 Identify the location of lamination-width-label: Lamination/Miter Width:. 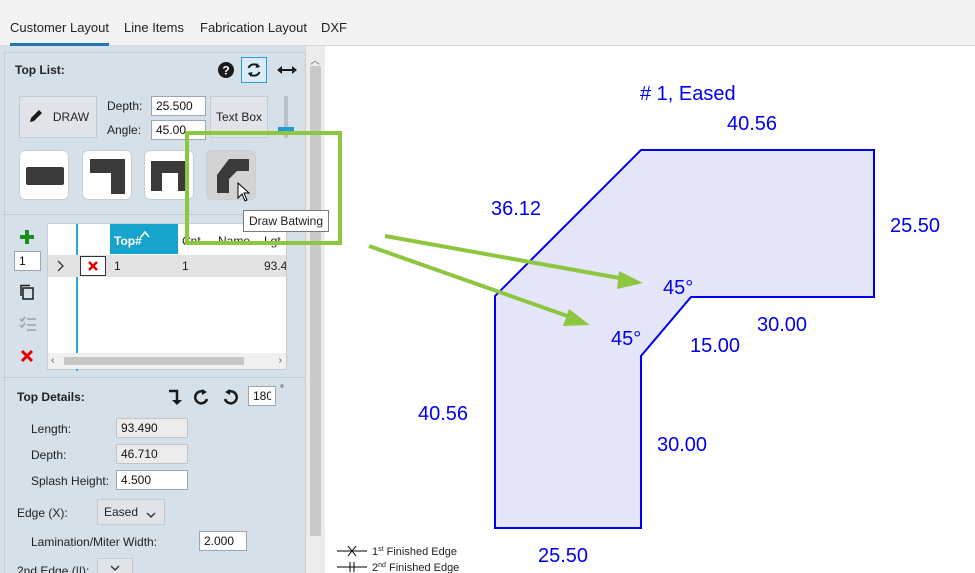
(94, 542).